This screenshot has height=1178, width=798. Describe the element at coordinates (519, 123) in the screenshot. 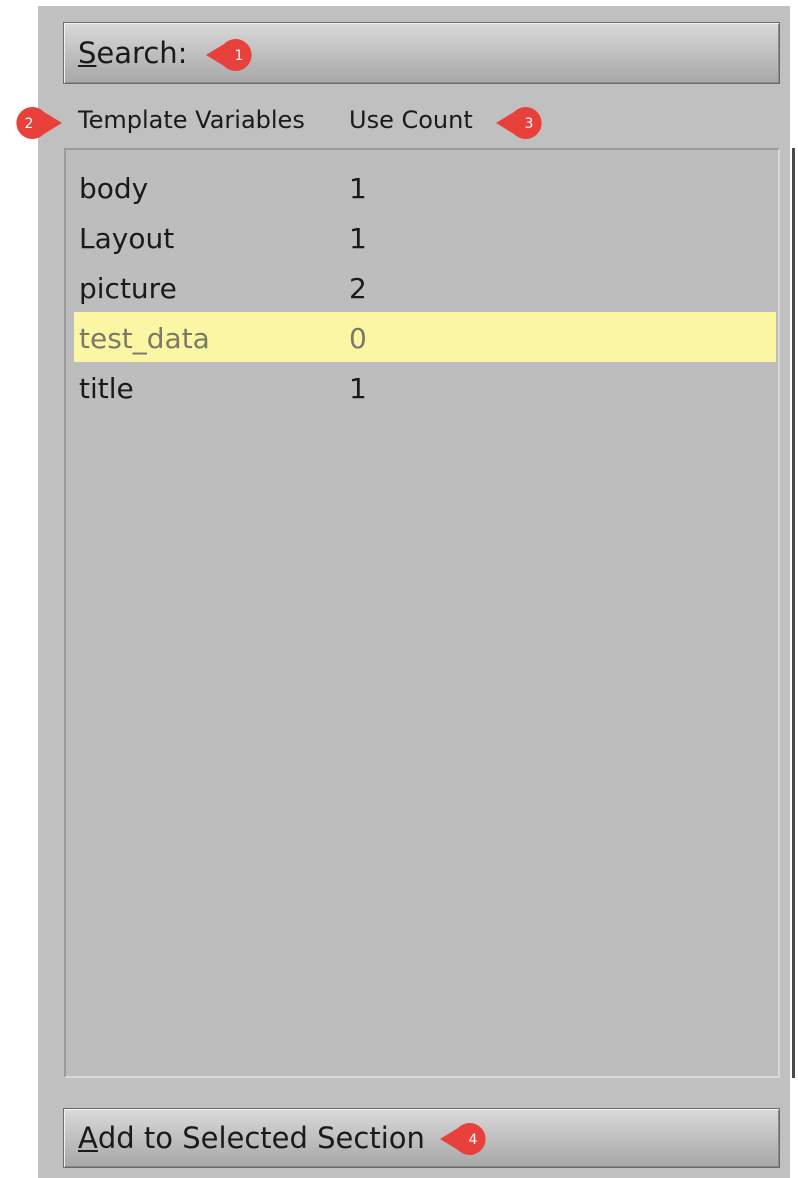

I see `callout-badge-3: 3` at that location.